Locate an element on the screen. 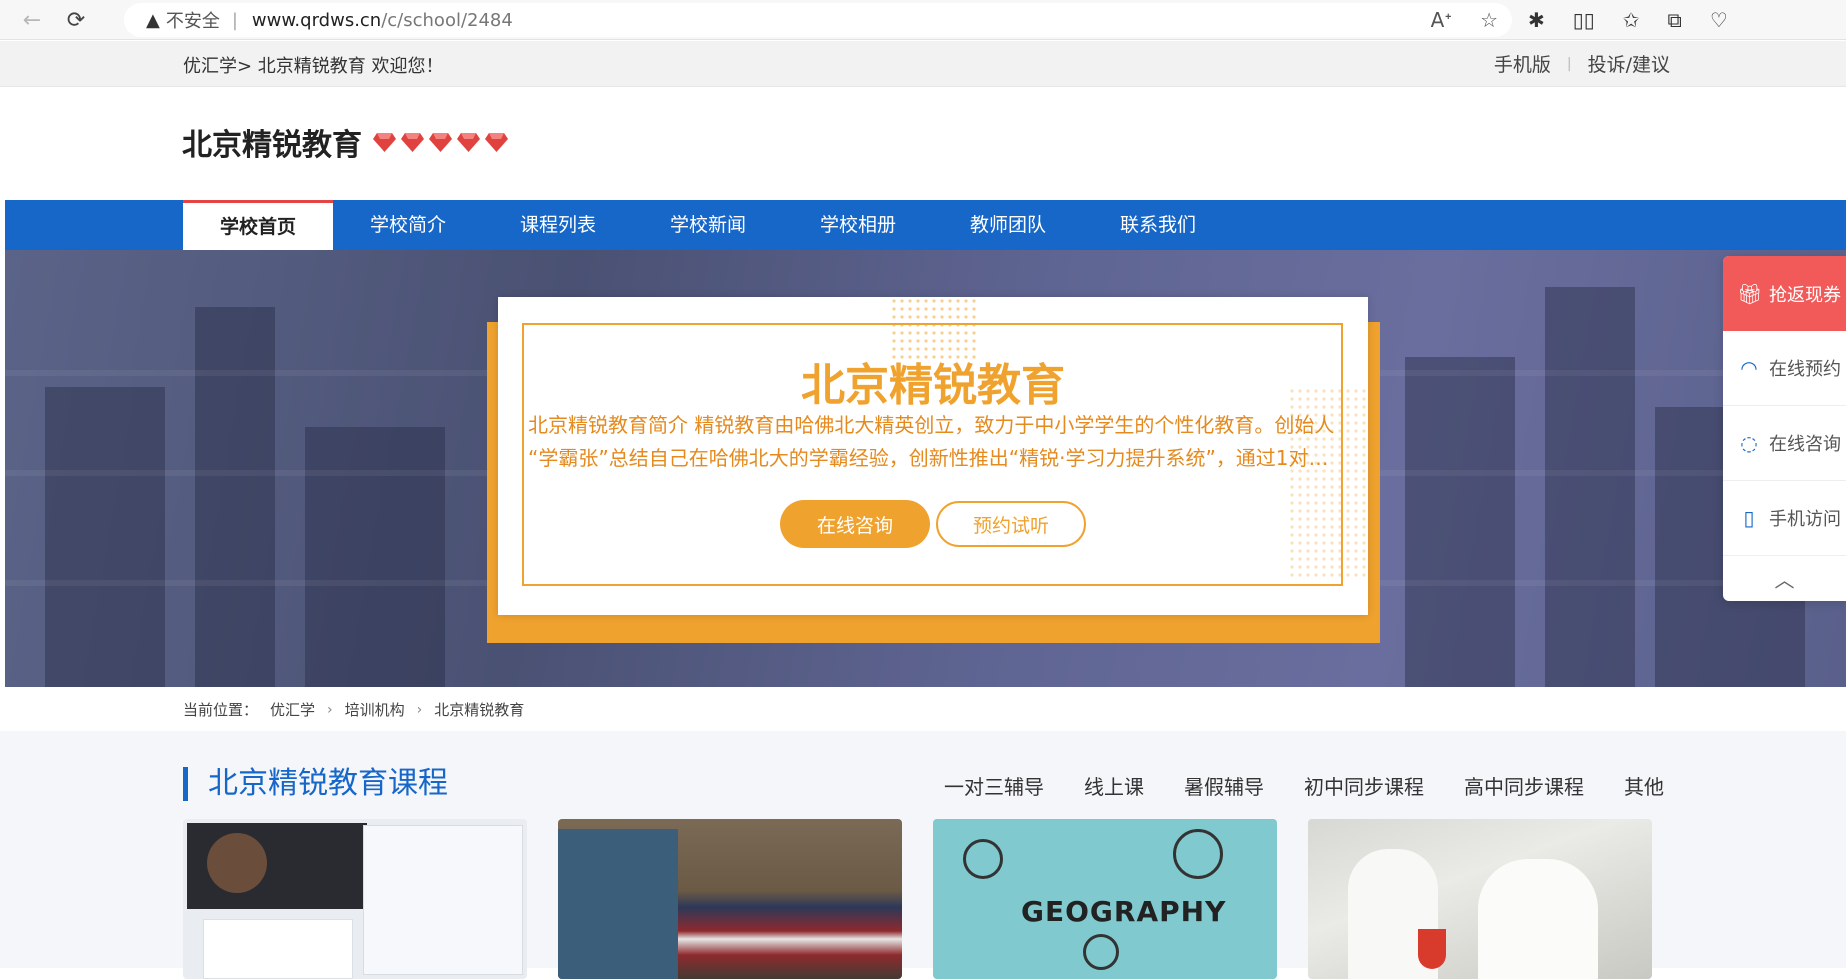 The width and height of the screenshot is (1846, 979). favorite-star-icon: ☆ is located at coordinates (1489, 20).